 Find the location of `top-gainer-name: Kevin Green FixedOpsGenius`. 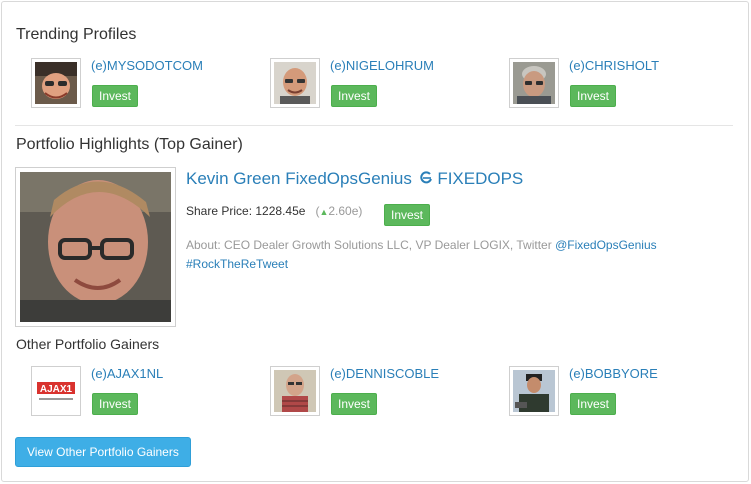

top-gainer-name: Kevin Green FixedOpsGenius is located at coordinates (299, 178).